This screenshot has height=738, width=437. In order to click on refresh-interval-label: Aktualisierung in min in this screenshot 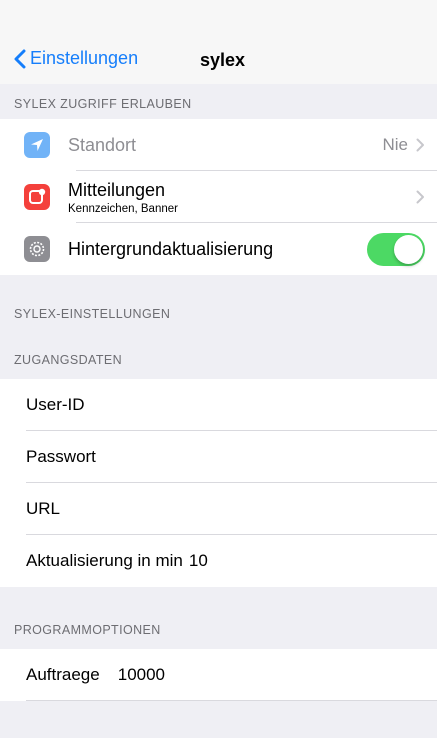, I will do `click(104, 560)`.